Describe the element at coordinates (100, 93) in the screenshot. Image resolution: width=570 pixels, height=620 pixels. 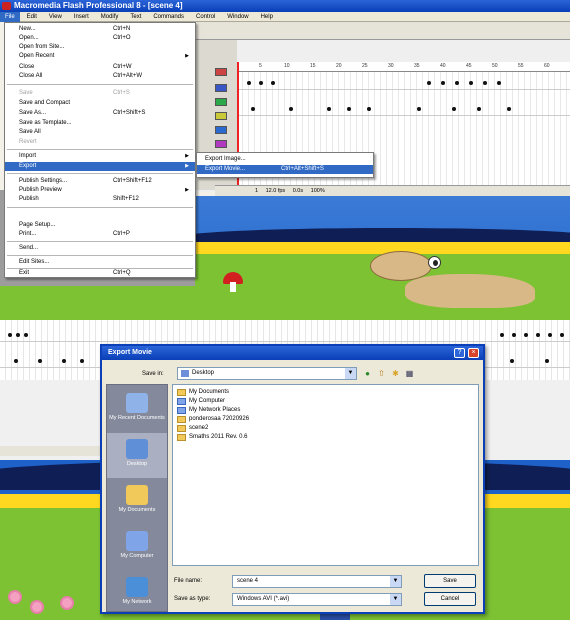
I see `menu-item-save: Save Ctrl+S` at that location.